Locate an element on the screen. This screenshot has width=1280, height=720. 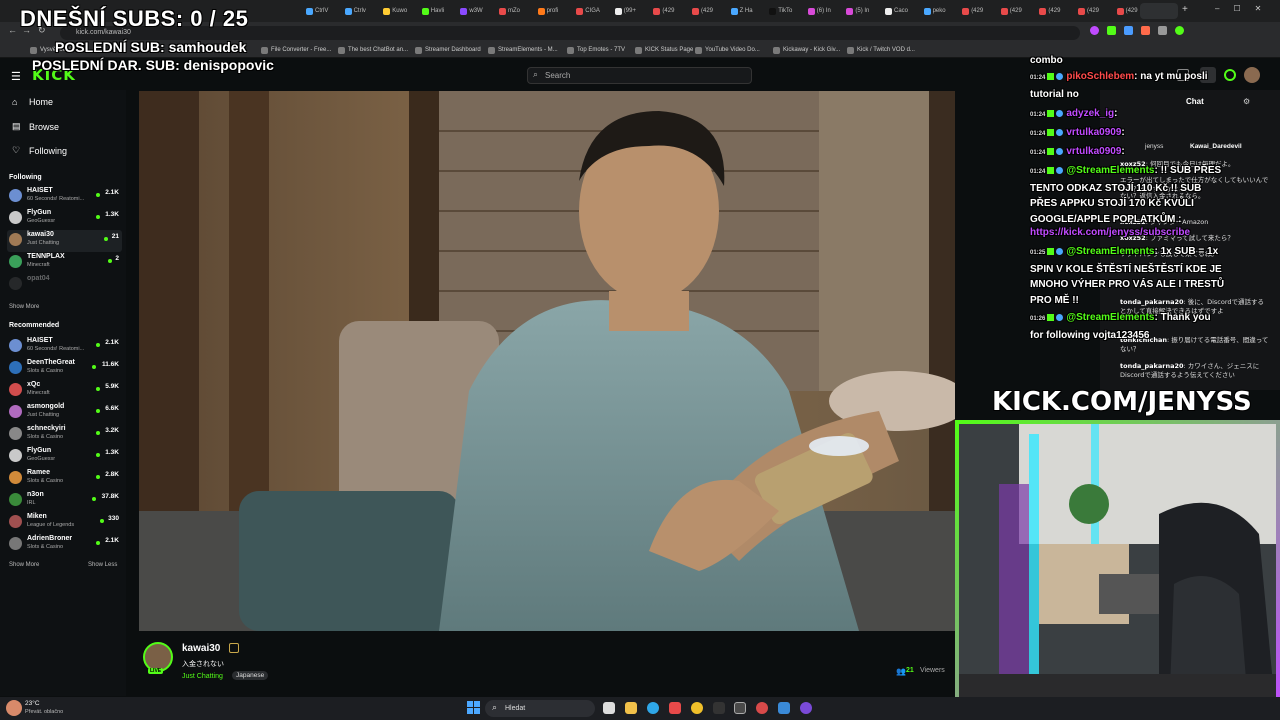
channel-item: xQc Minecraft 5.9K is located at coordinates (64, 391).